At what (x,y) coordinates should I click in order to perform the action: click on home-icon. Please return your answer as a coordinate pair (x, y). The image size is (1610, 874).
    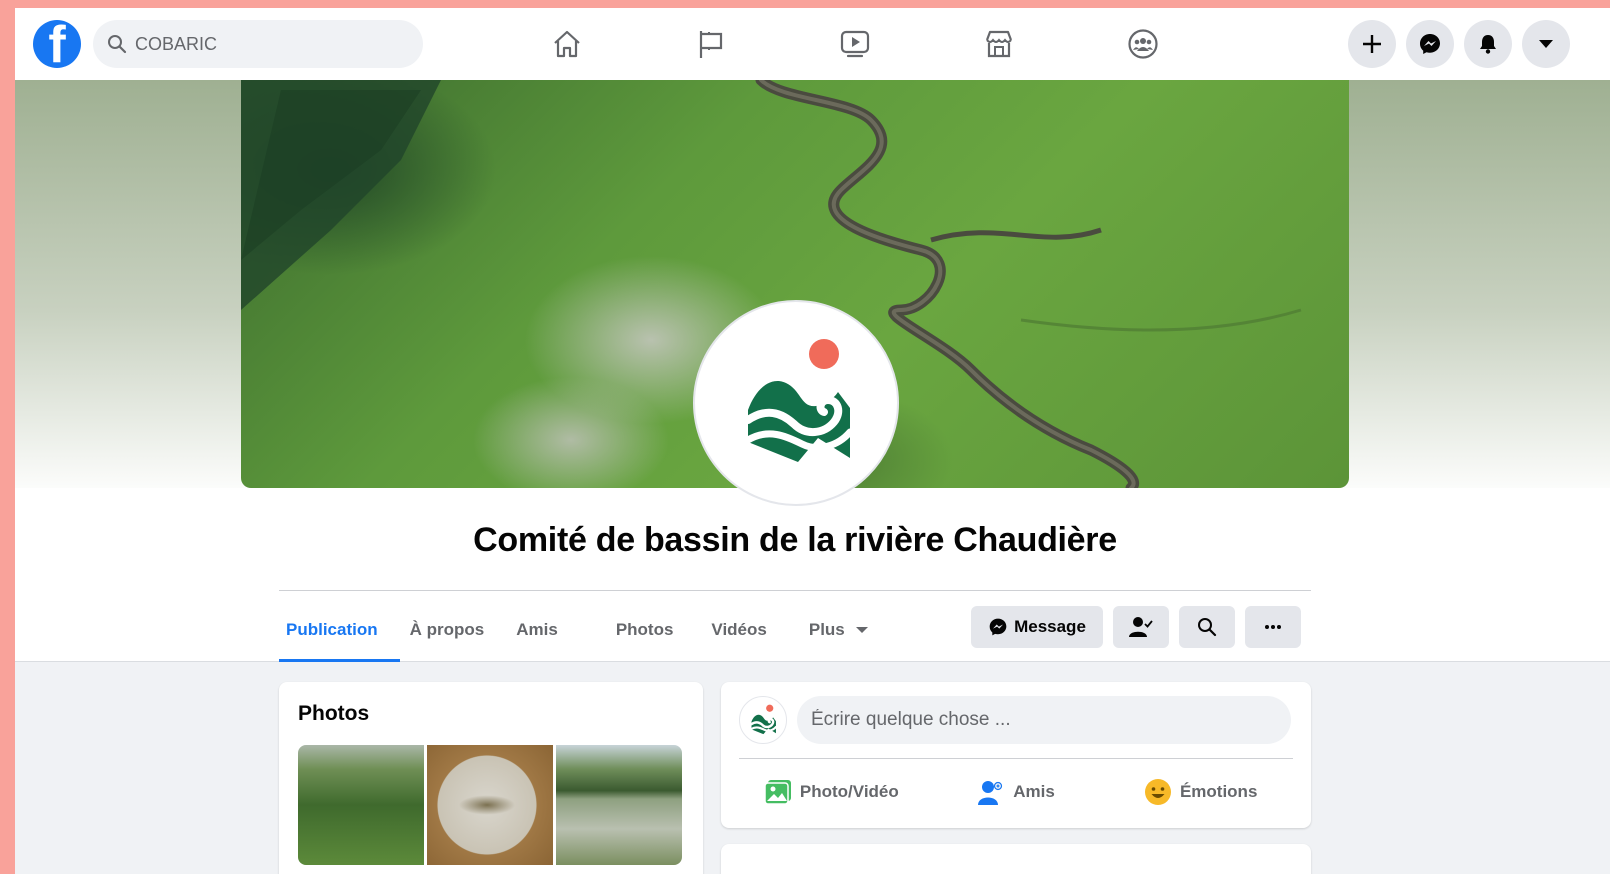
    Looking at the image, I should click on (567, 44).